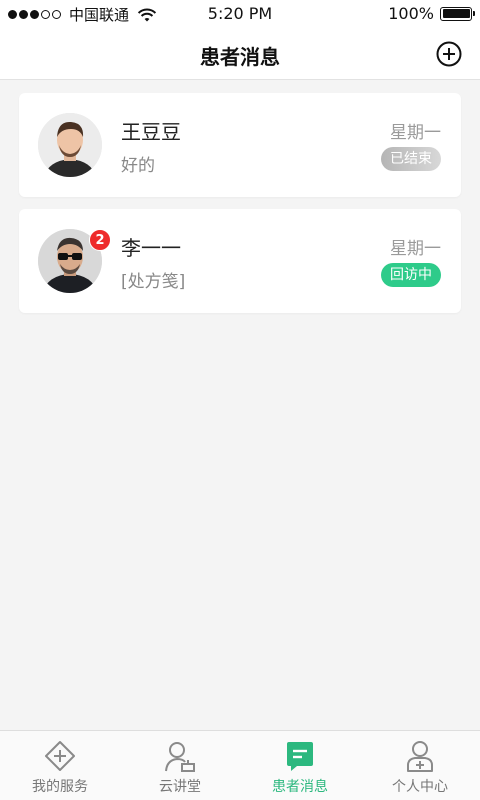 This screenshot has height=800, width=480. I want to click on status-badge: 已结束, so click(411, 159).